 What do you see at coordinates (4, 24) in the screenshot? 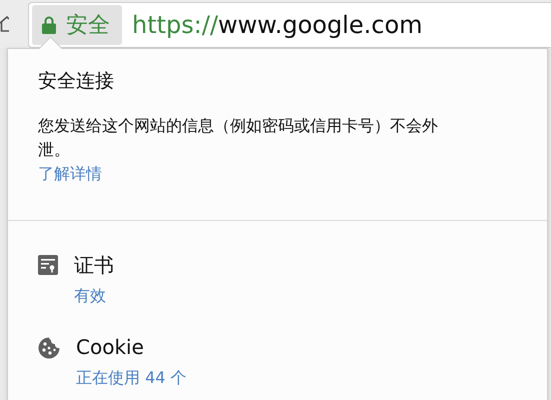
I see `home-icon` at bounding box center [4, 24].